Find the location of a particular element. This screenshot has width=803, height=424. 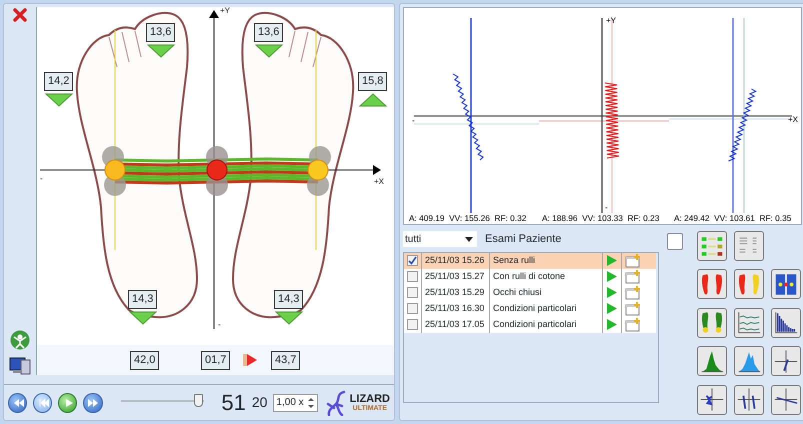

exam-date: 25/11/03 17.05 is located at coordinates (456, 324).